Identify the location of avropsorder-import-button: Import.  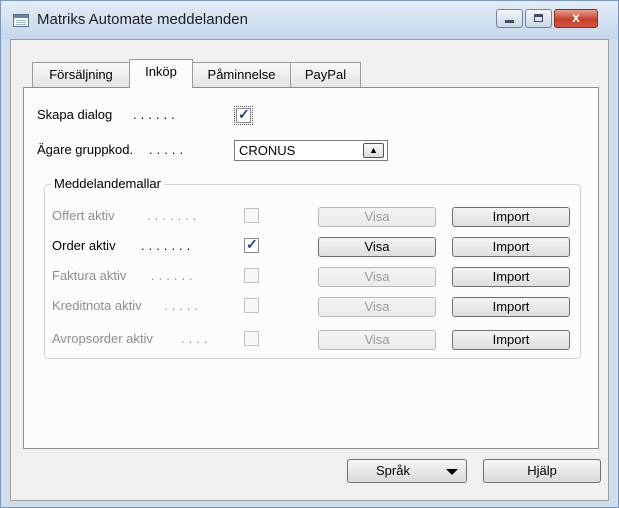
(511, 340).